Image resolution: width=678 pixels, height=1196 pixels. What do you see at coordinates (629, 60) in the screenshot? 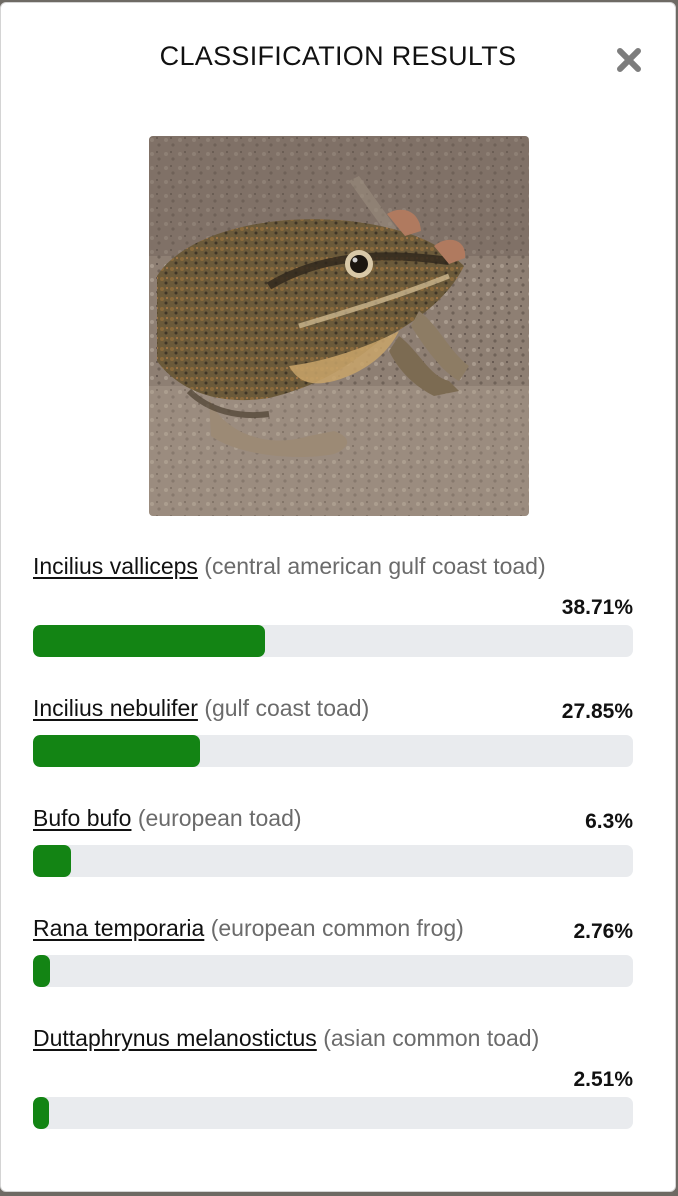
I see `close-icon` at bounding box center [629, 60].